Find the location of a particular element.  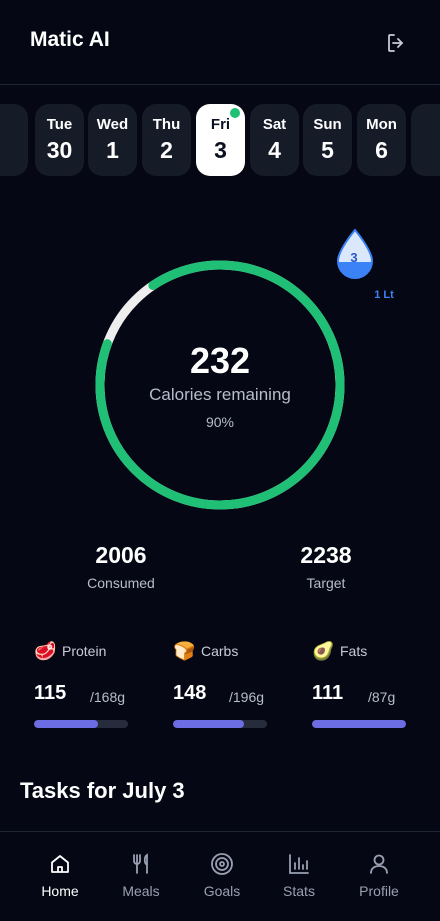

macro-name: Carbs is located at coordinates (220, 651).